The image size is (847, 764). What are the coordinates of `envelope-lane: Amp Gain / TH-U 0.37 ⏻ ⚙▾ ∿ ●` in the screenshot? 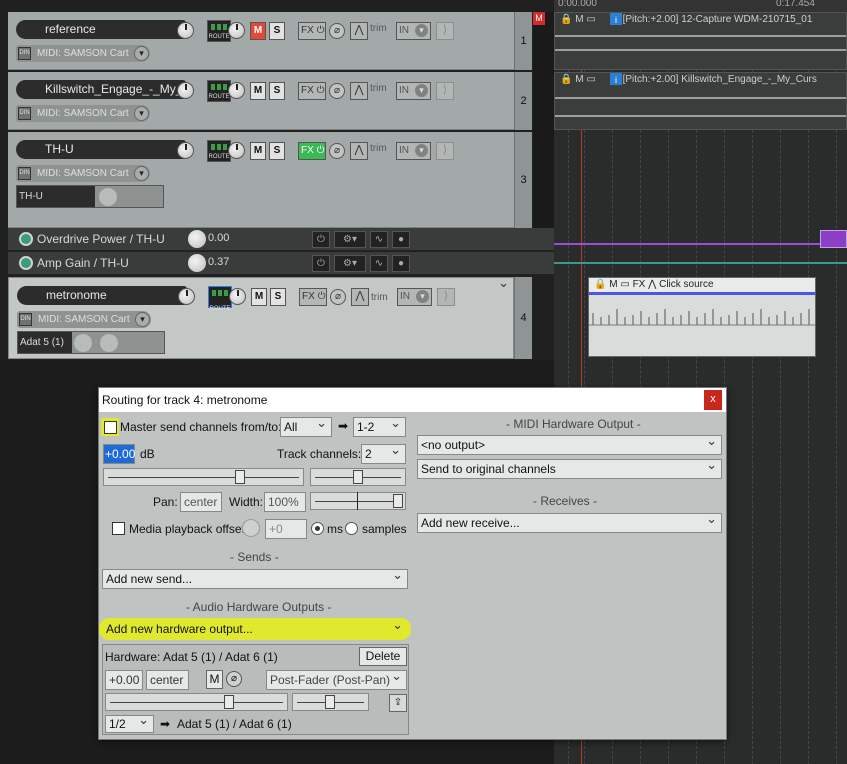 It's located at (281, 263).